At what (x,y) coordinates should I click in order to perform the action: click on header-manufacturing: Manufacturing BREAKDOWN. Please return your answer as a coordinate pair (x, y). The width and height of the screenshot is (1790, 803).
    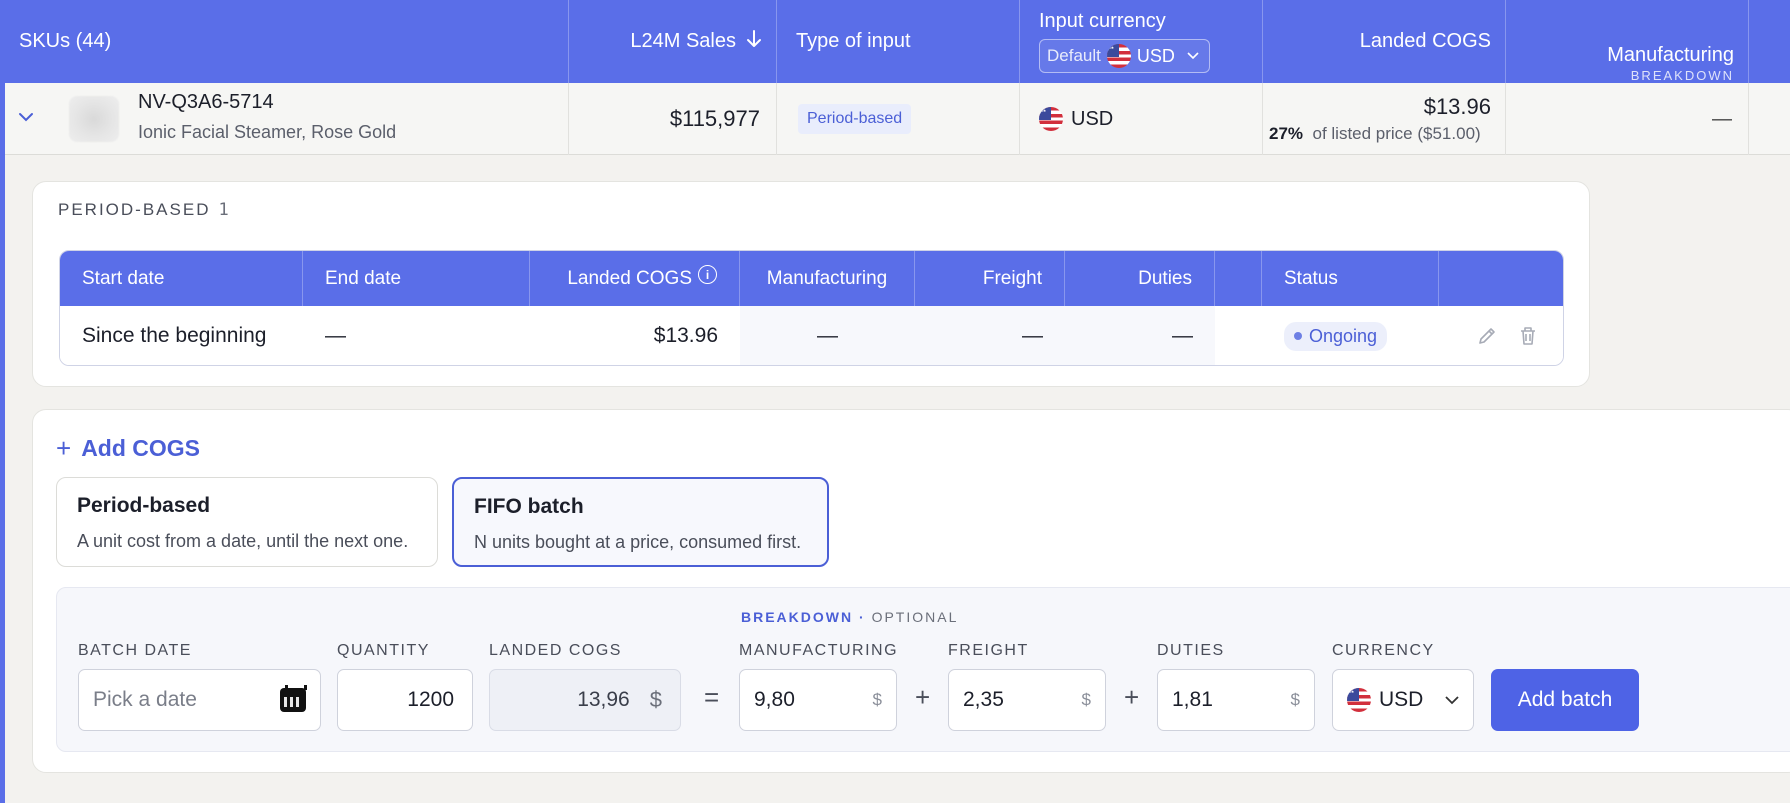
    Looking at the image, I should click on (1627, 41).